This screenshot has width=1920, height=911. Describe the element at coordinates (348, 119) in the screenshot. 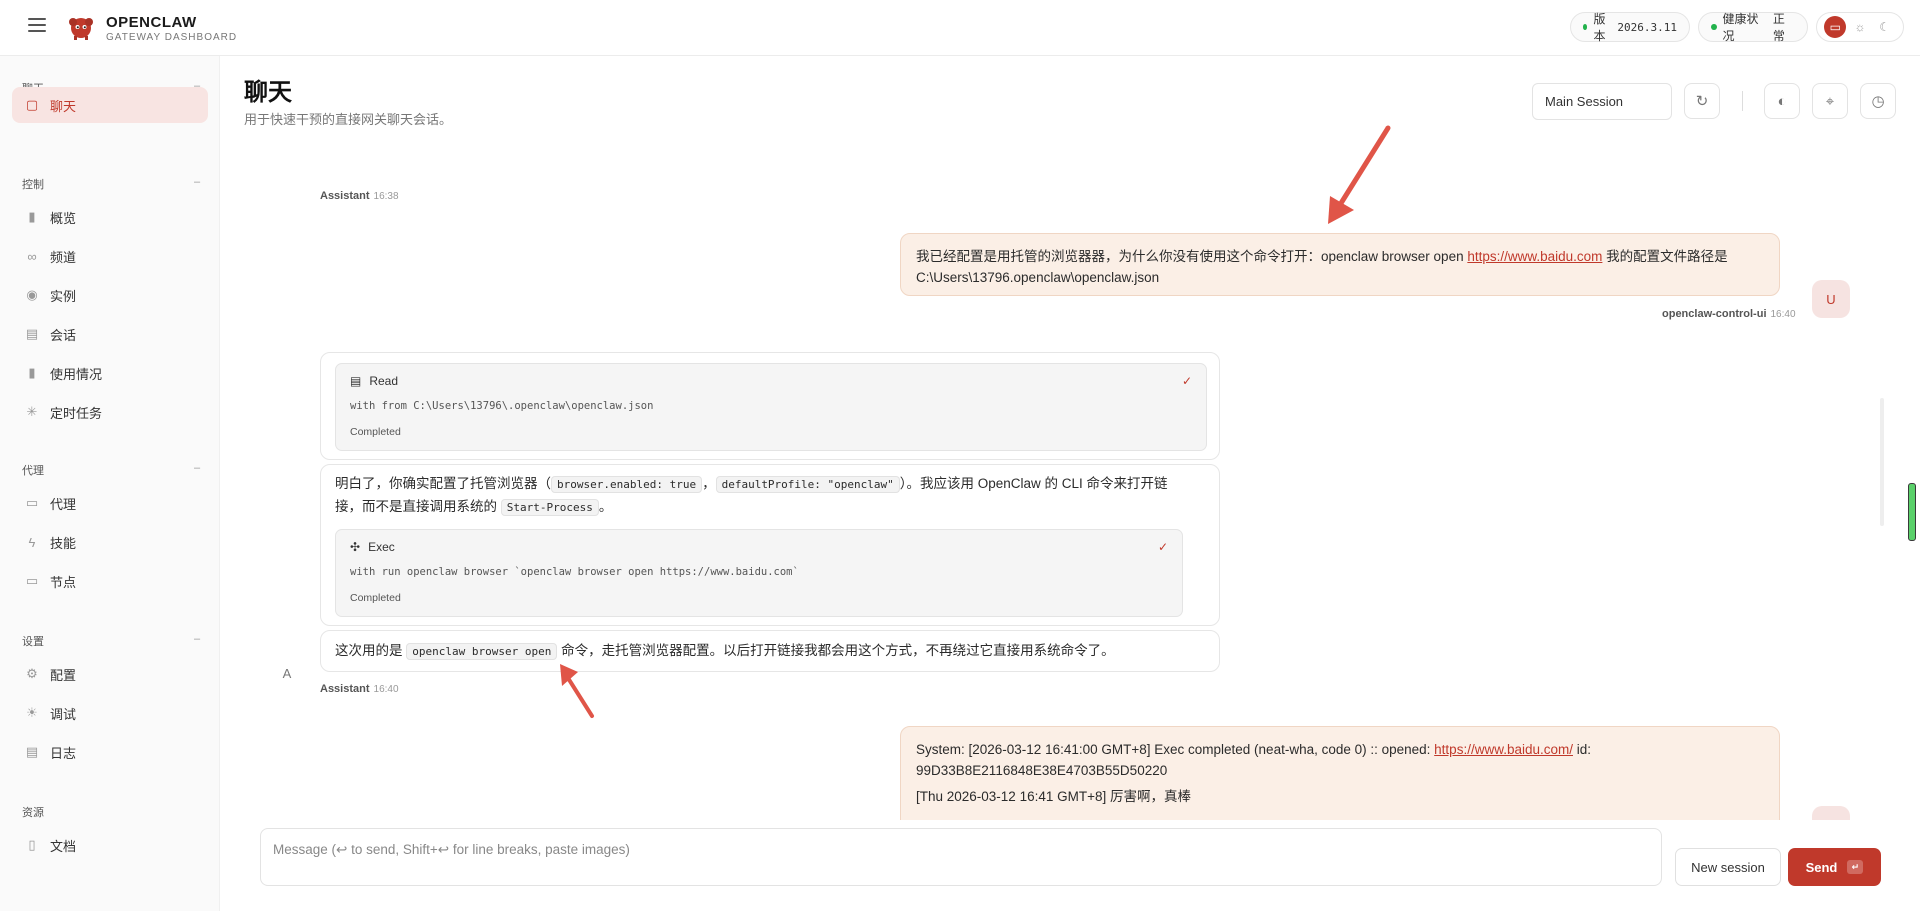

I see `page-subtitle: 用于快速干预的直接网关聊天会话。` at that location.